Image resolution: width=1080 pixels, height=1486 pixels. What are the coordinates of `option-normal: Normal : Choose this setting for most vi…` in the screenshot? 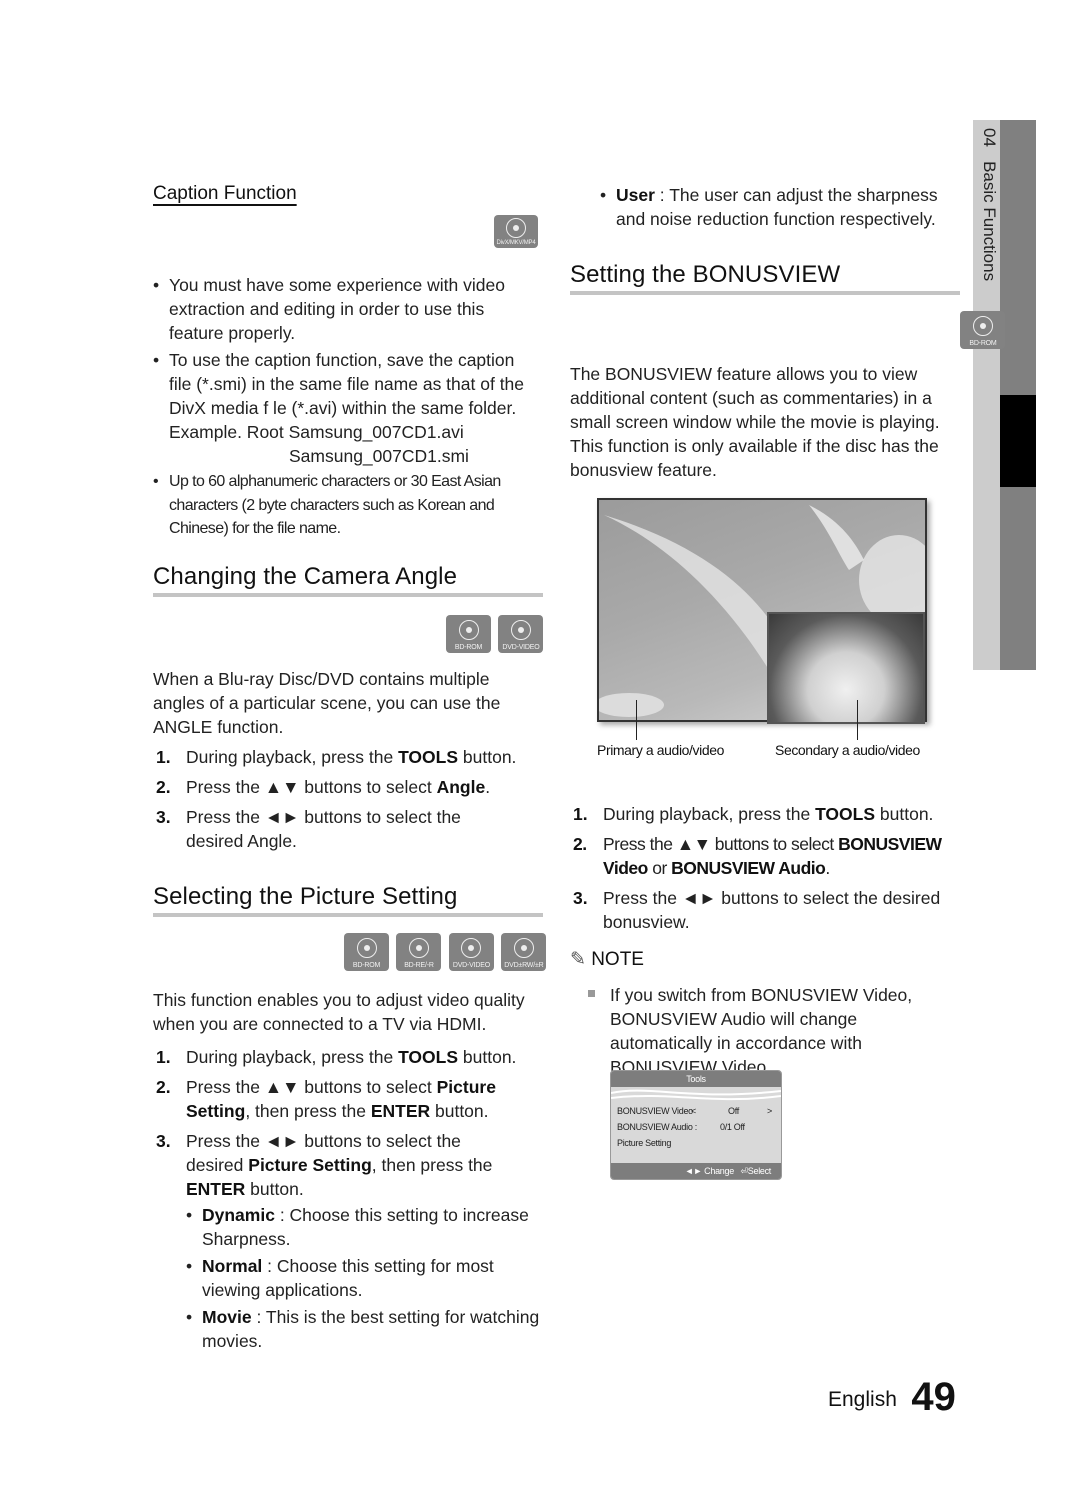 It's located at (364, 1278).